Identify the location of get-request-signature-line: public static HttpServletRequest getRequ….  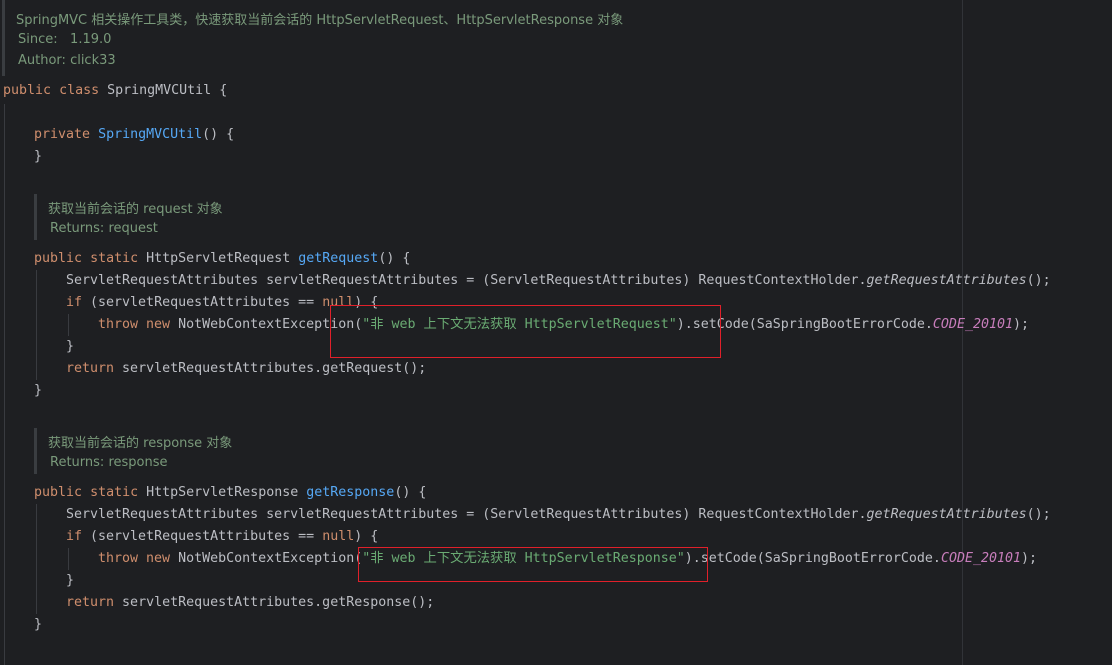
(222, 259).